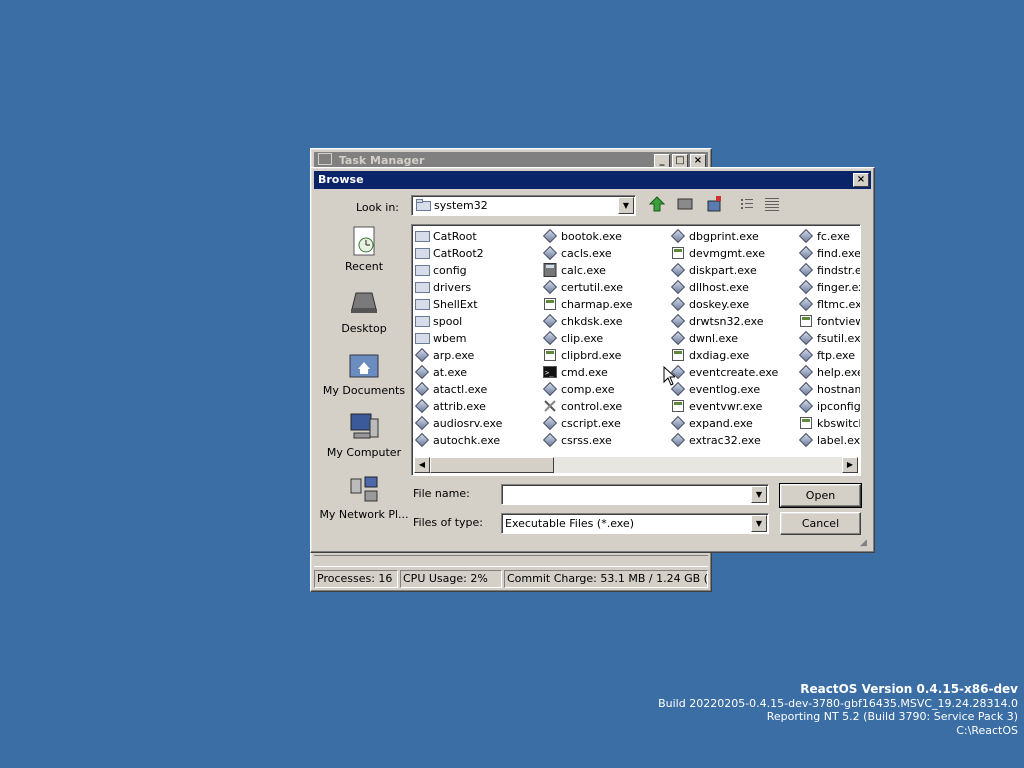  Describe the element at coordinates (455, 304) in the screenshot. I see `file-name: ShellExt` at that location.